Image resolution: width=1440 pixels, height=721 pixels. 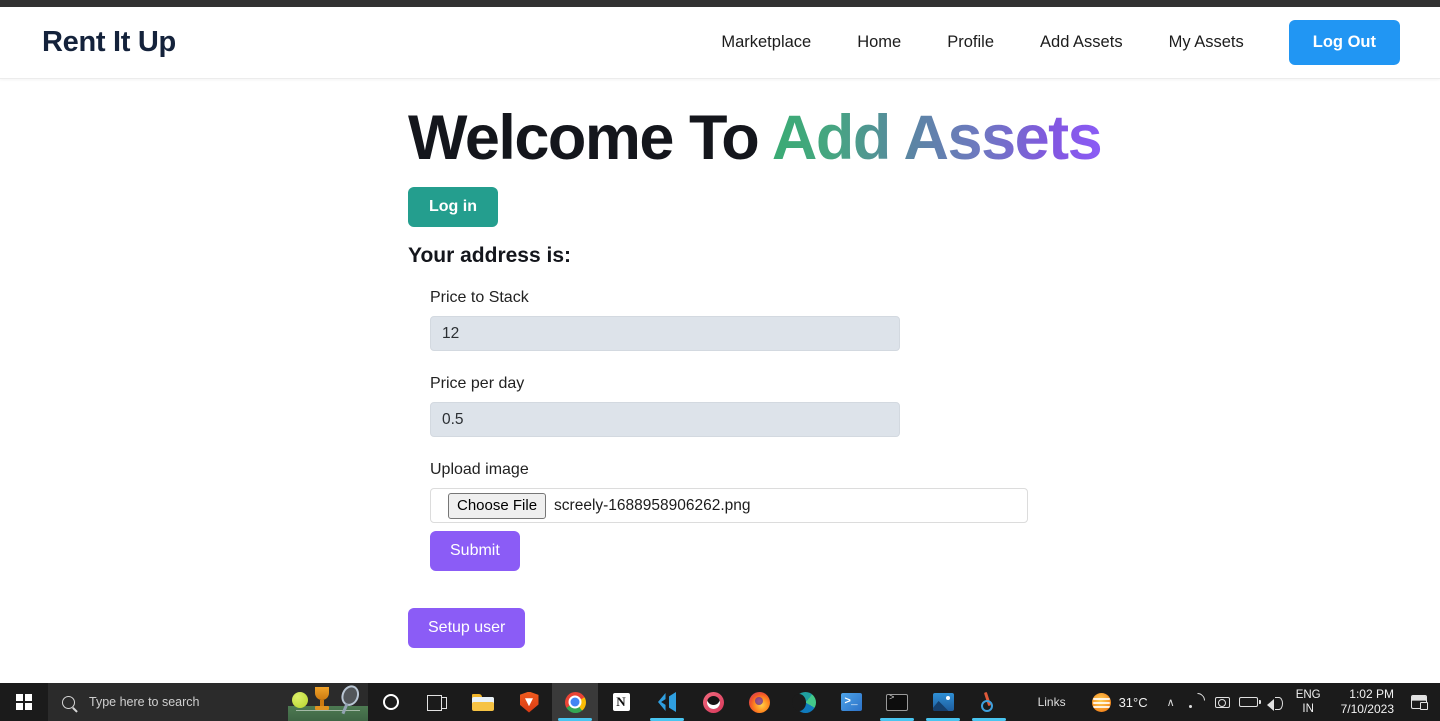 I want to click on tray-network-button, so click(x=1197, y=702).